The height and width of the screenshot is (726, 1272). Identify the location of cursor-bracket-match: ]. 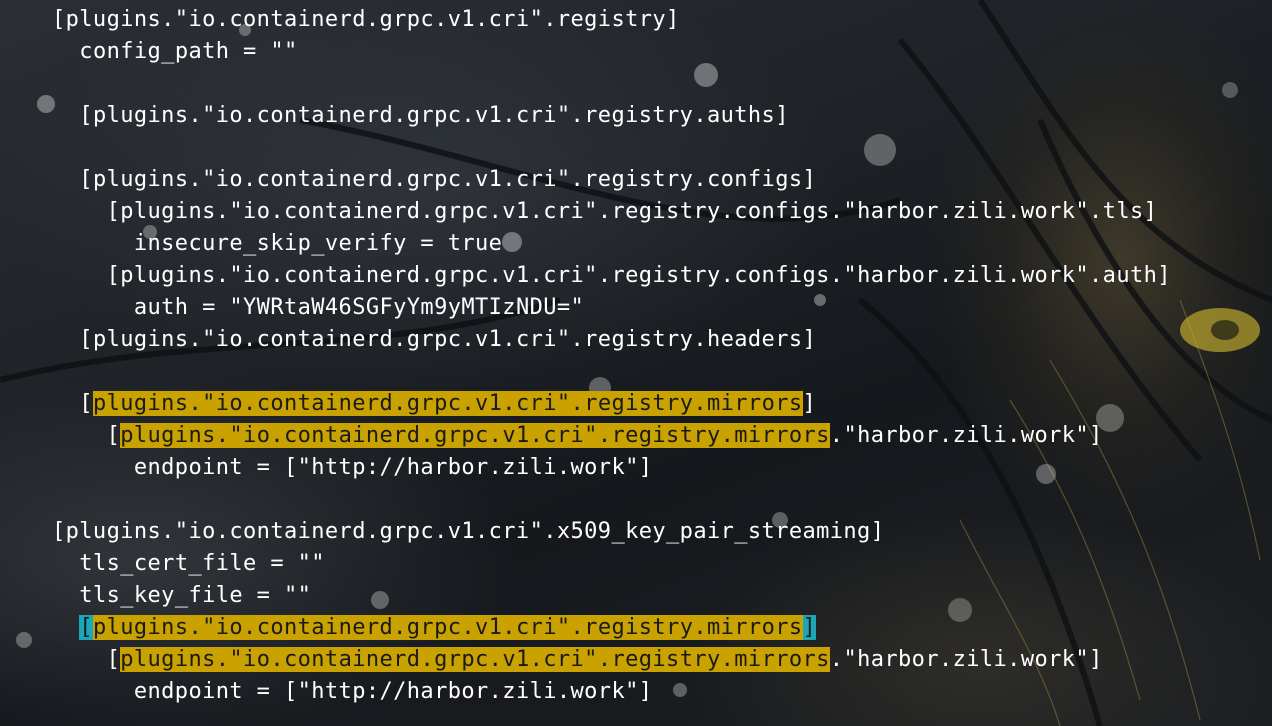
(809, 627).